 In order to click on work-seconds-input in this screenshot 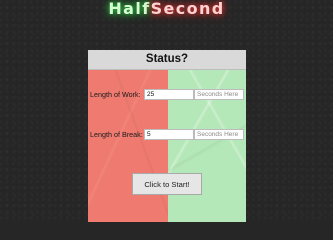, I will do `click(219, 94)`.